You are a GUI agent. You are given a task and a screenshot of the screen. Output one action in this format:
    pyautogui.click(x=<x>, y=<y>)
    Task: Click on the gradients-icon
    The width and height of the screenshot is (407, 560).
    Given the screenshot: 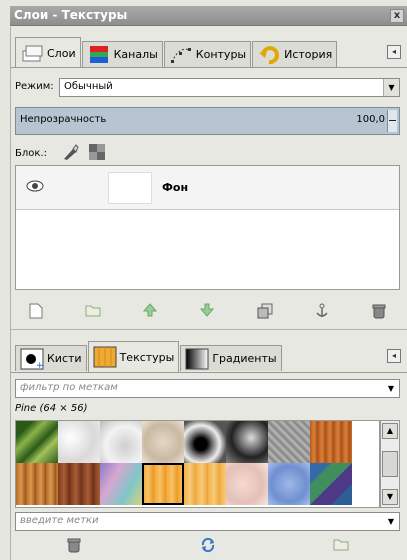 What is the action you would take?
    pyautogui.click(x=197, y=359)
    